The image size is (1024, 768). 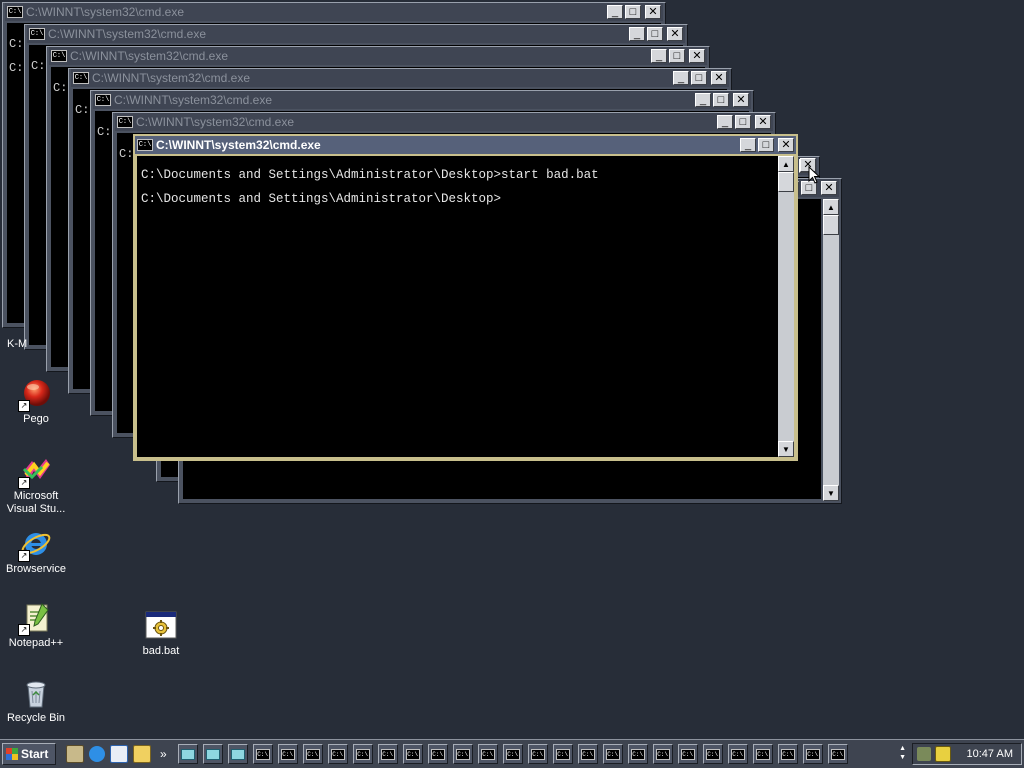 What do you see at coordinates (161, 634) in the screenshot?
I see `desktop-icon-bad-bat: bad.bat` at bounding box center [161, 634].